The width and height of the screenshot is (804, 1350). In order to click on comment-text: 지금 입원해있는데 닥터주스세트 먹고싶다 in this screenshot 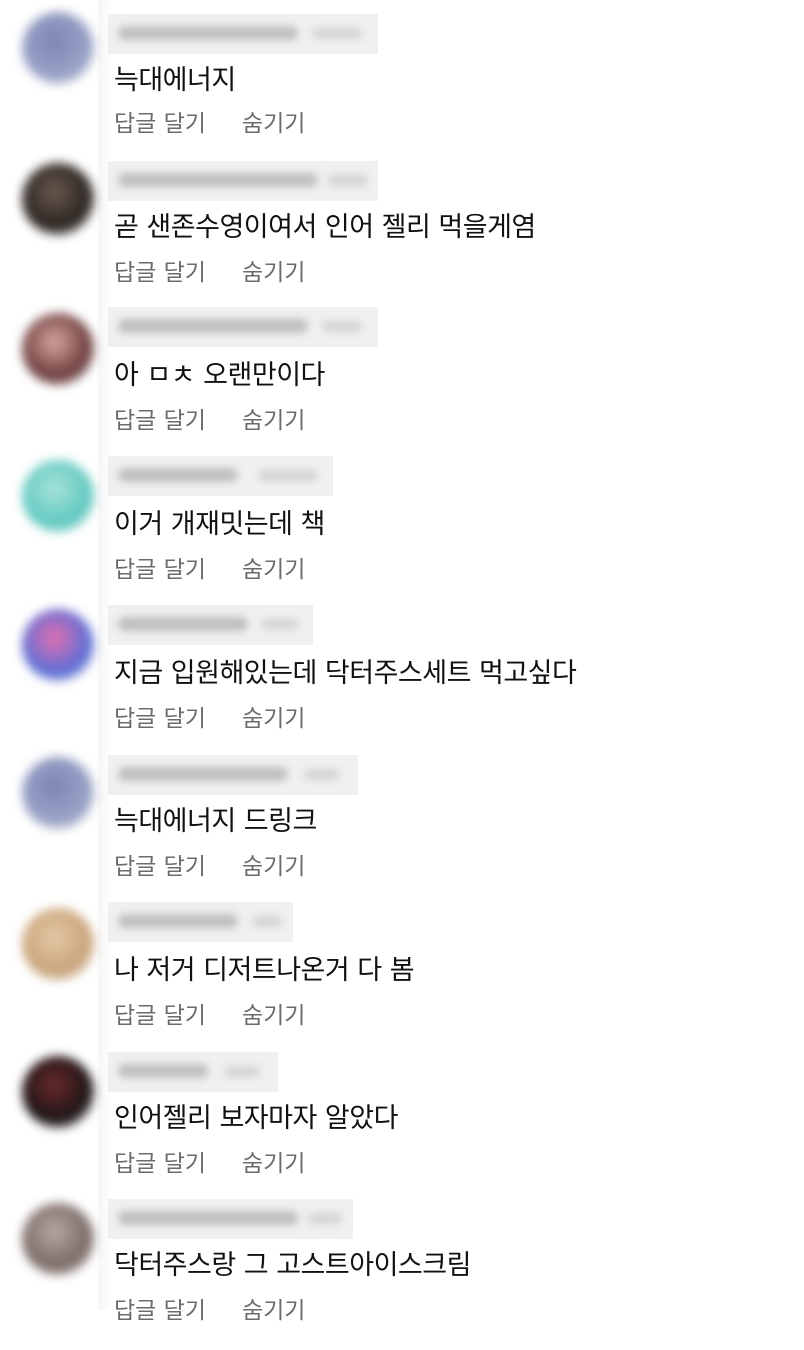, I will do `click(345, 673)`.